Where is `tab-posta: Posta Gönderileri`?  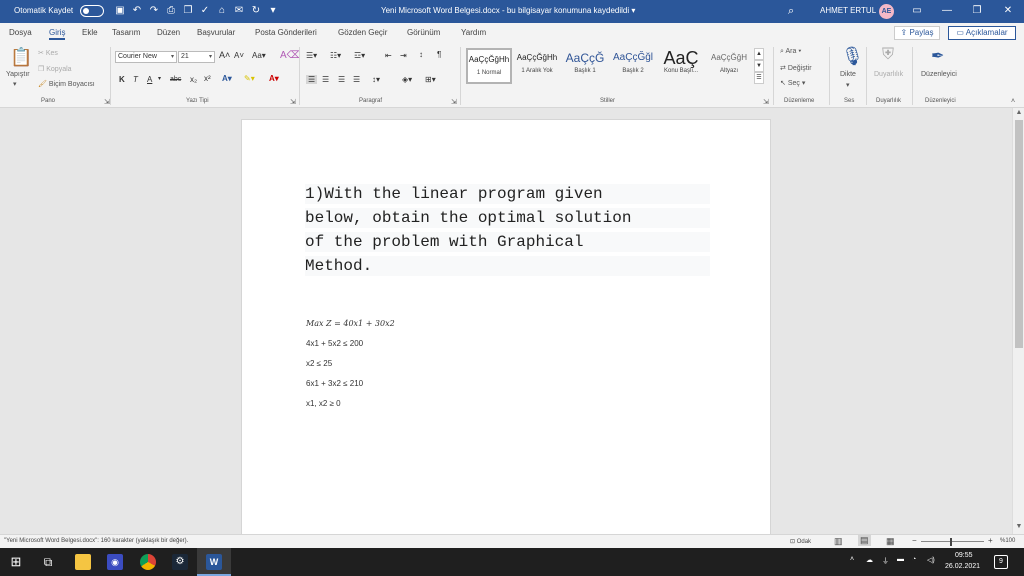 tab-posta: Posta Gönderileri is located at coordinates (286, 32).